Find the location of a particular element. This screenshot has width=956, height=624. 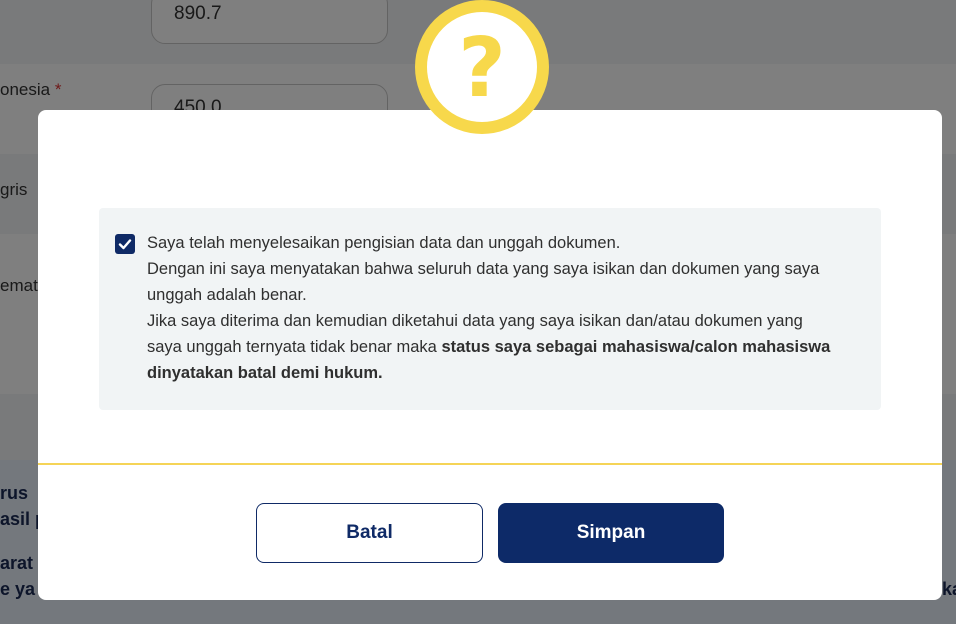

question-icon: ? is located at coordinates (482, 67).